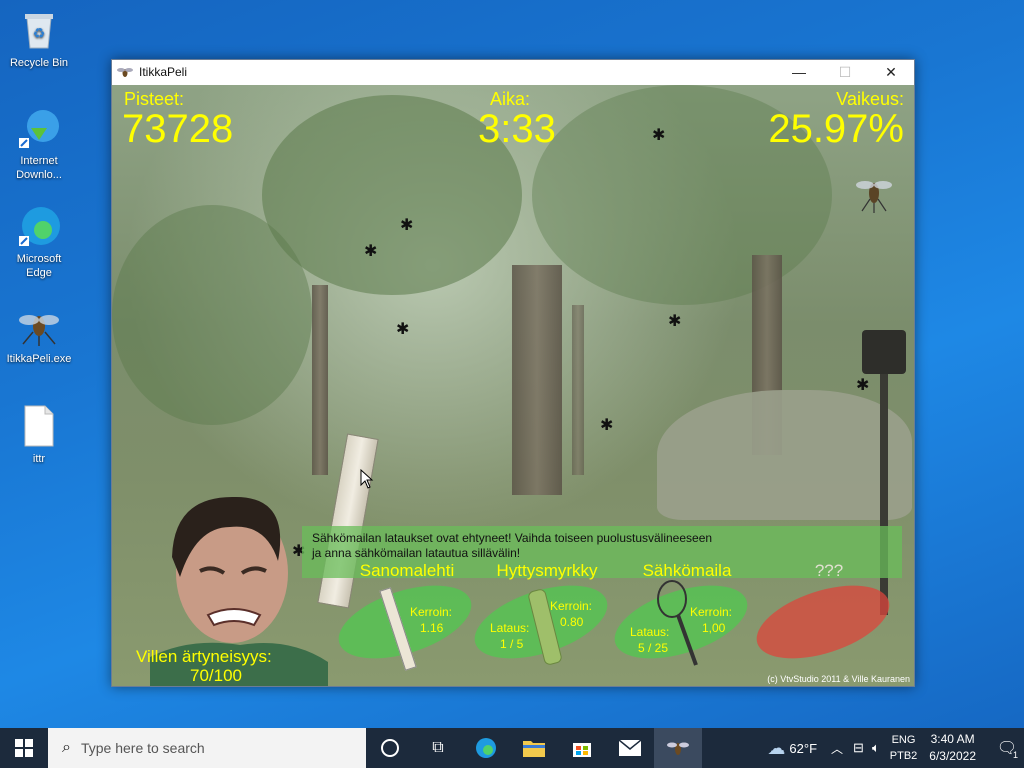 This screenshot has width=1024, height=768. Describe the element at coordinates (543, 617) in the screenshot. I see `weapon-hyttysmyrkky: Hyttysmyrkky Kerroin: 0.80 Lataus: 1 / 5` at that location.